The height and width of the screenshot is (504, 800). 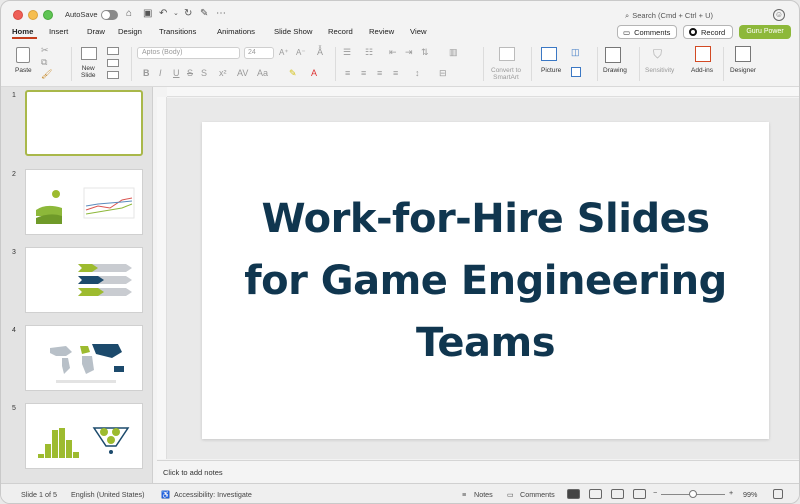 What do you see at coordinates (46, 74) in the screenshot?
I see `format-brush-icon: 🖌` at bounding box center [46, 74].